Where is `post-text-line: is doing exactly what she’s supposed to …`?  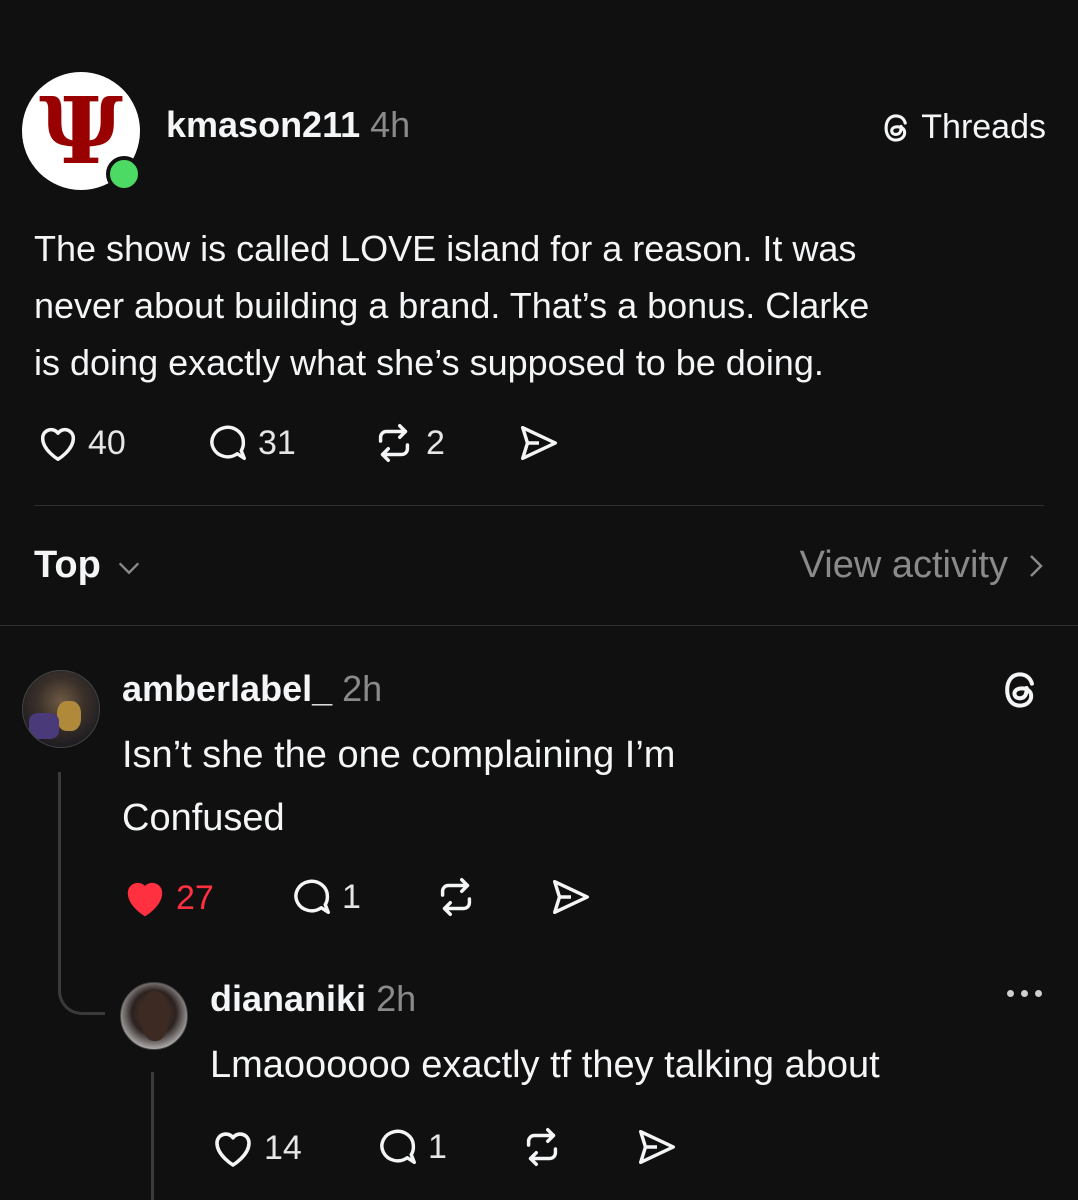 post-text-line: is doing exactly what she’s supposed to … is located at coordinates (429, 362).